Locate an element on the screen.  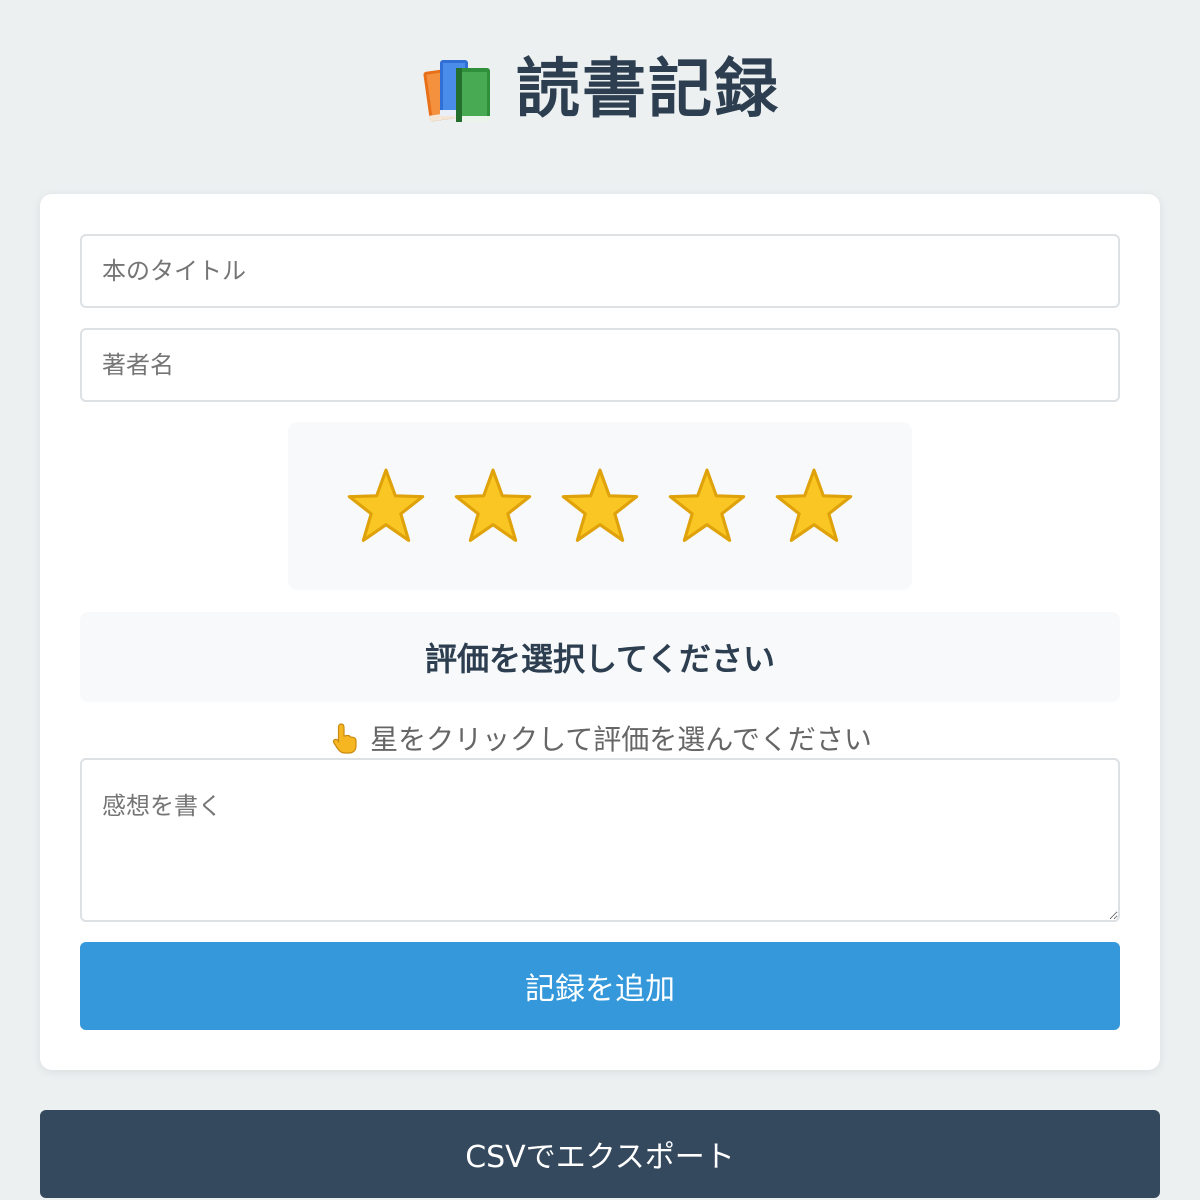
star-rating is located at coordinates (600, 506).